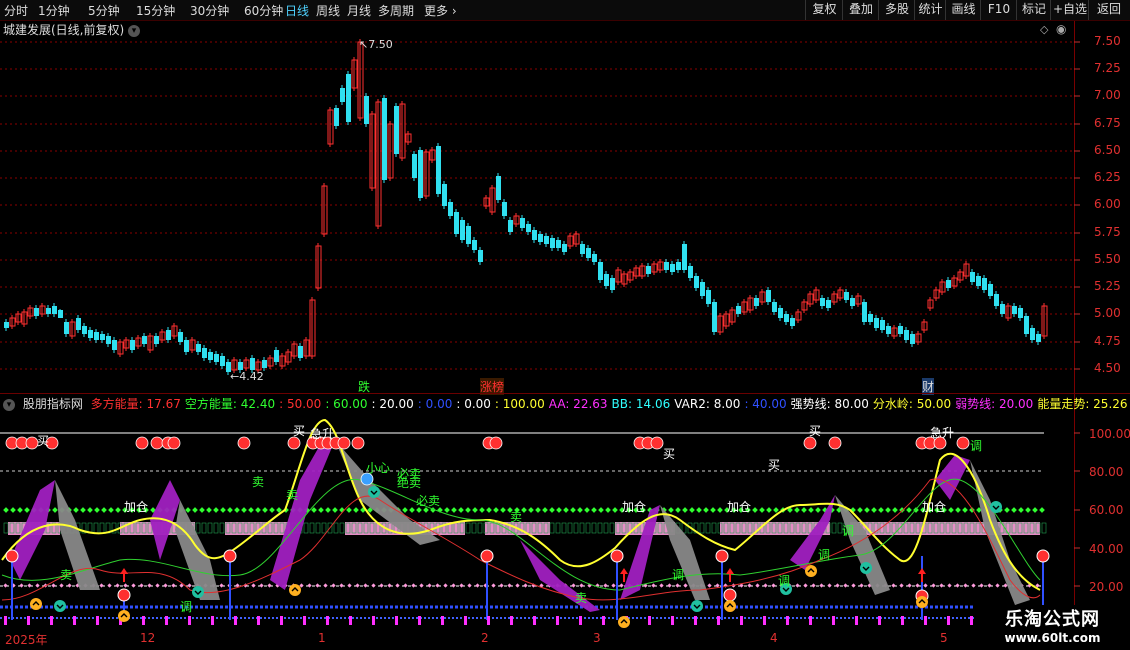 This screenshot has width=1130, height=650. I want to click on draw-button: 画线, so click(963, 10).